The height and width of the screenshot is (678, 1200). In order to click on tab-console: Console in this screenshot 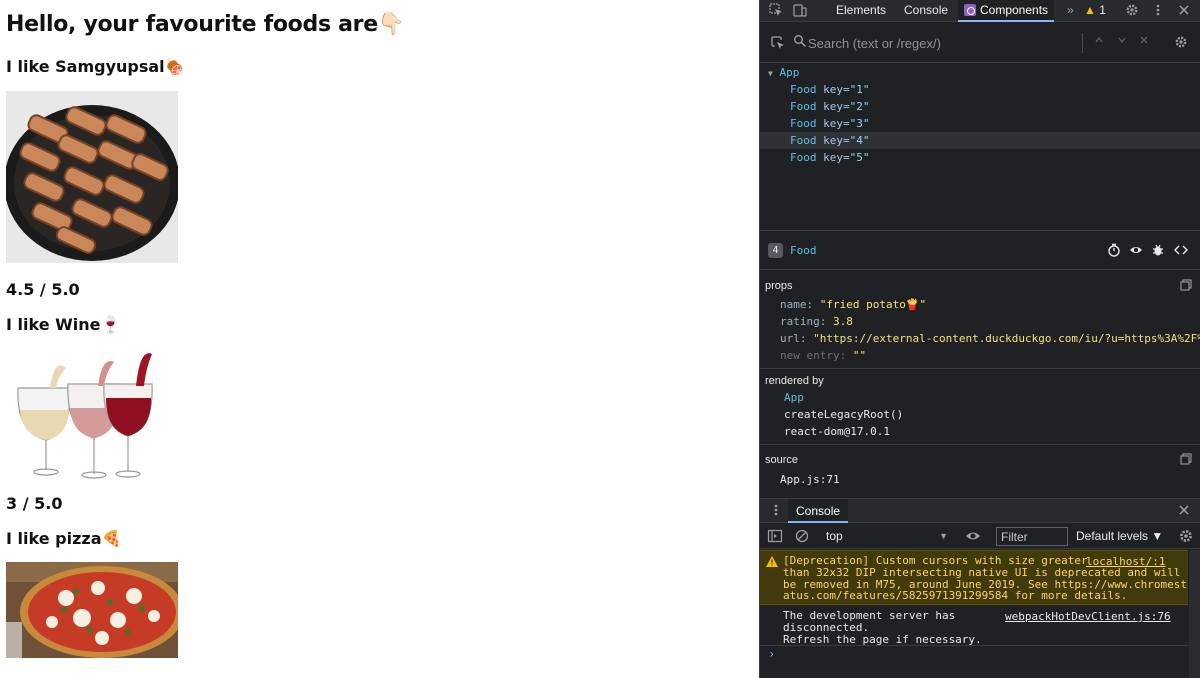, I will do `click(926, 11)`.